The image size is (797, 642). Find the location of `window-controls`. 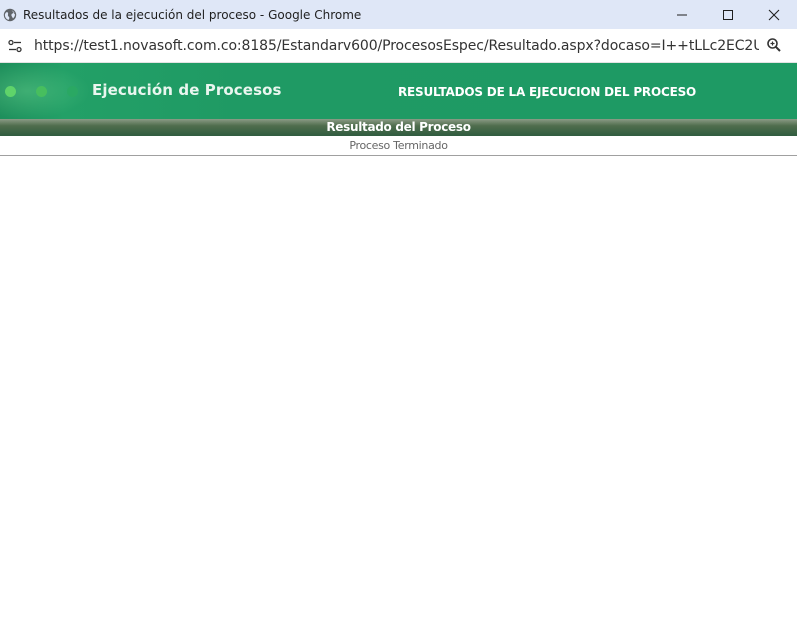

window-controls is located at coordinates (728, 14).